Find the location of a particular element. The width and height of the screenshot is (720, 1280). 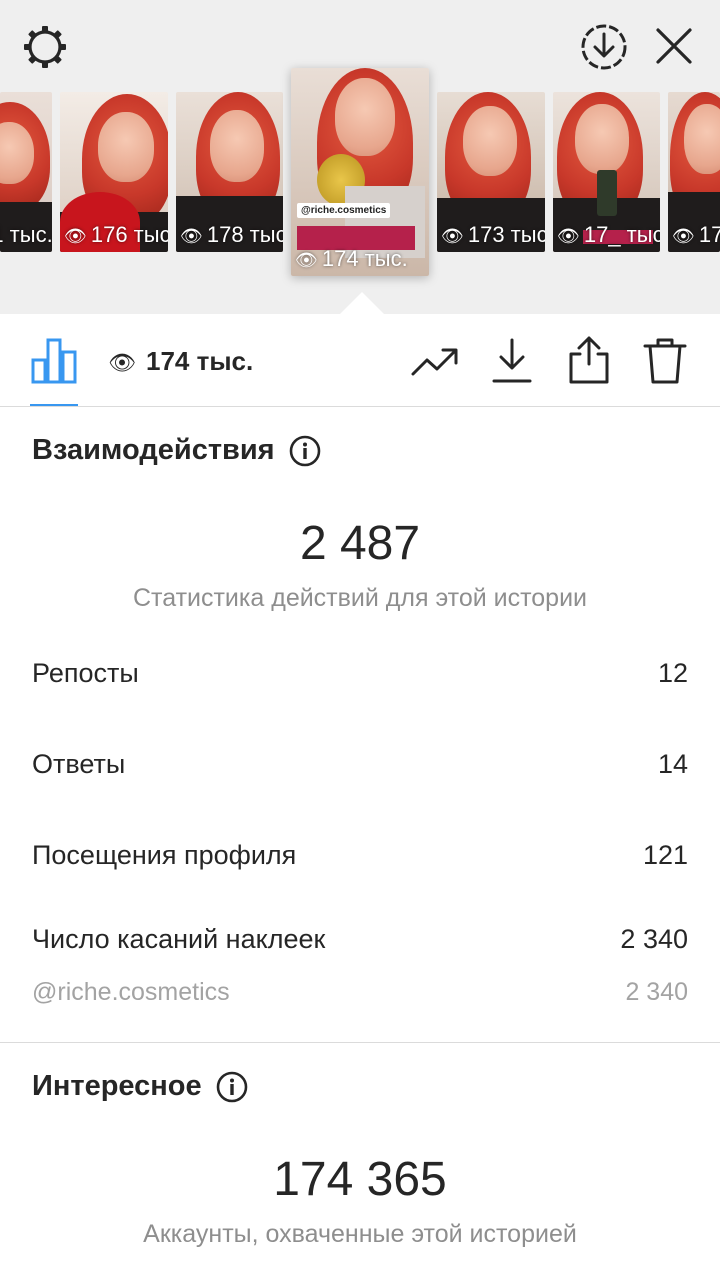

story-thumbnail: 👁176 тыс. is located at coordinates (114, 172).